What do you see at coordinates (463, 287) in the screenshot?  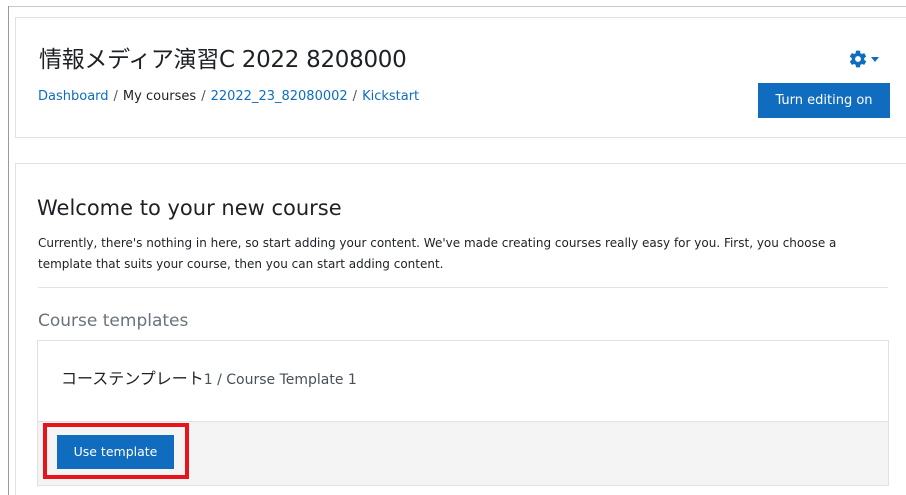 I see `section-divider` at bounding box center [463, 287].